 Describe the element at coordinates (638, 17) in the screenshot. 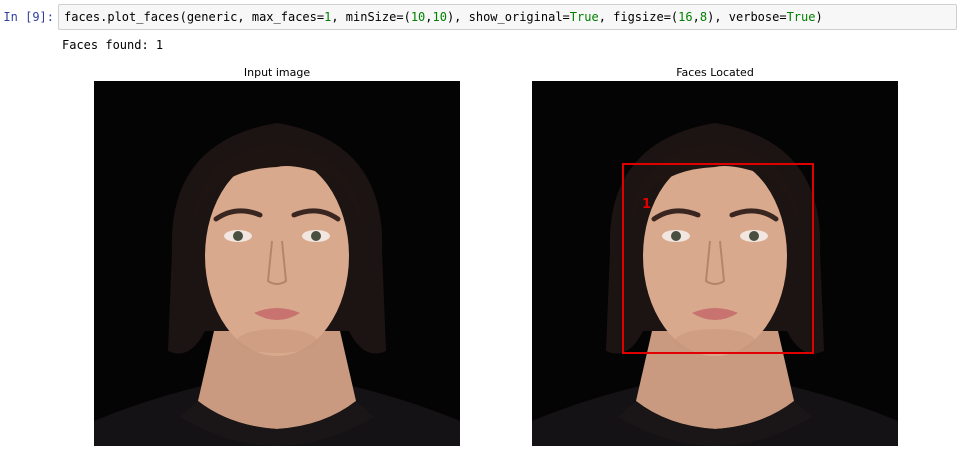

I see `code-text: , figsize=(` at that location.